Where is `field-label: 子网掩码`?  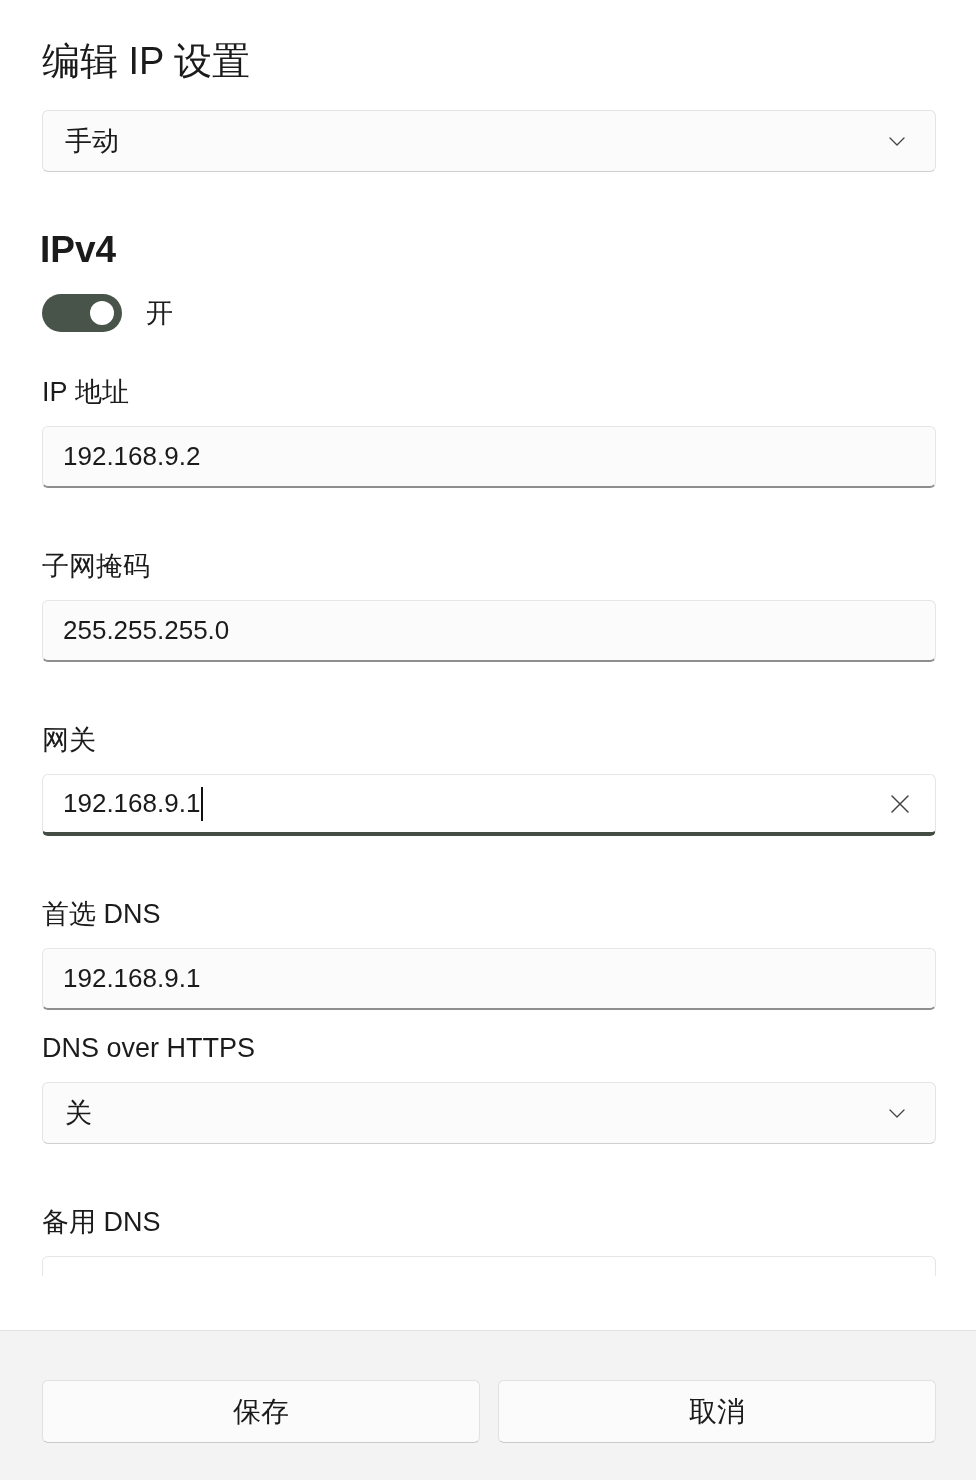 field-label: 子网掩码 is located at coordinates (96, 566).